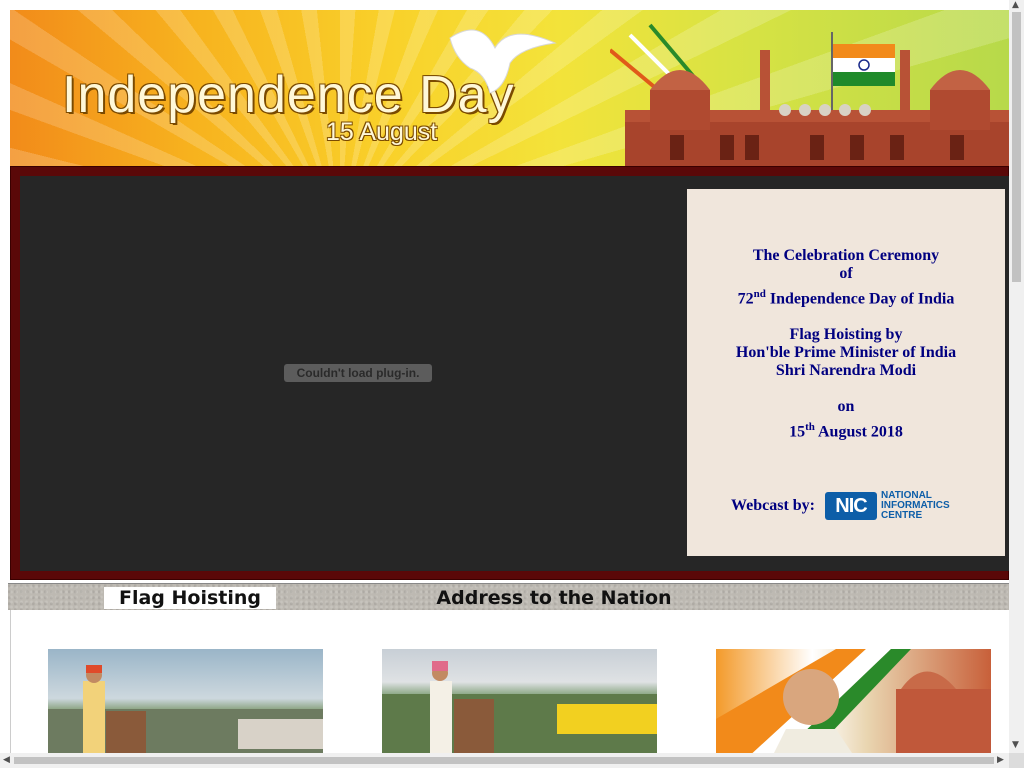 Image resolution: width=1024 pixels, height=768 pixels. What do you see at coordinates (902, 515) in the screenshot?
I see `nic-text-line-3: CENTRE` at bounding box center [902, 515].